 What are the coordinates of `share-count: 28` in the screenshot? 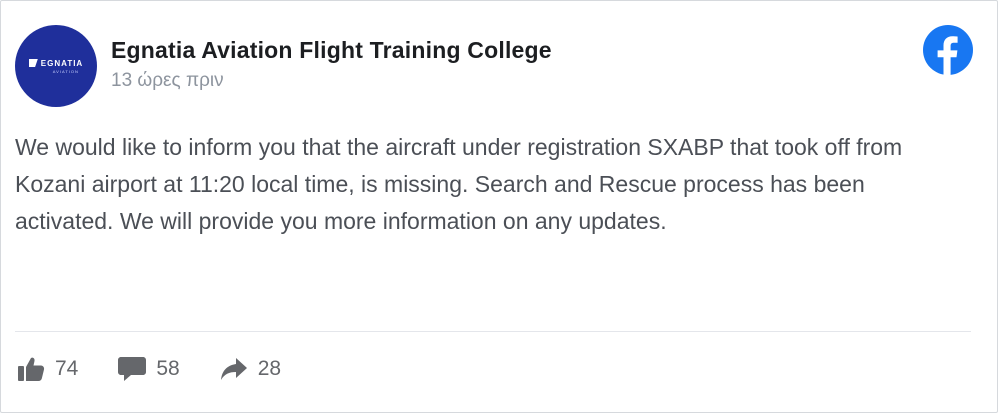 It's located at (269, 368).